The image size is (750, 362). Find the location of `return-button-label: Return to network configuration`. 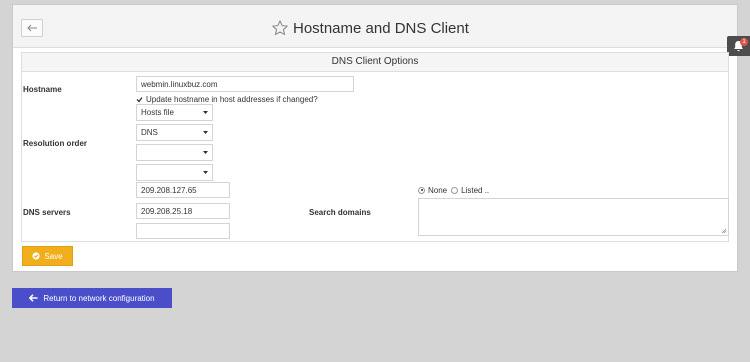

return-button-label: Return to network configuration is located at coordinates (99, 298).